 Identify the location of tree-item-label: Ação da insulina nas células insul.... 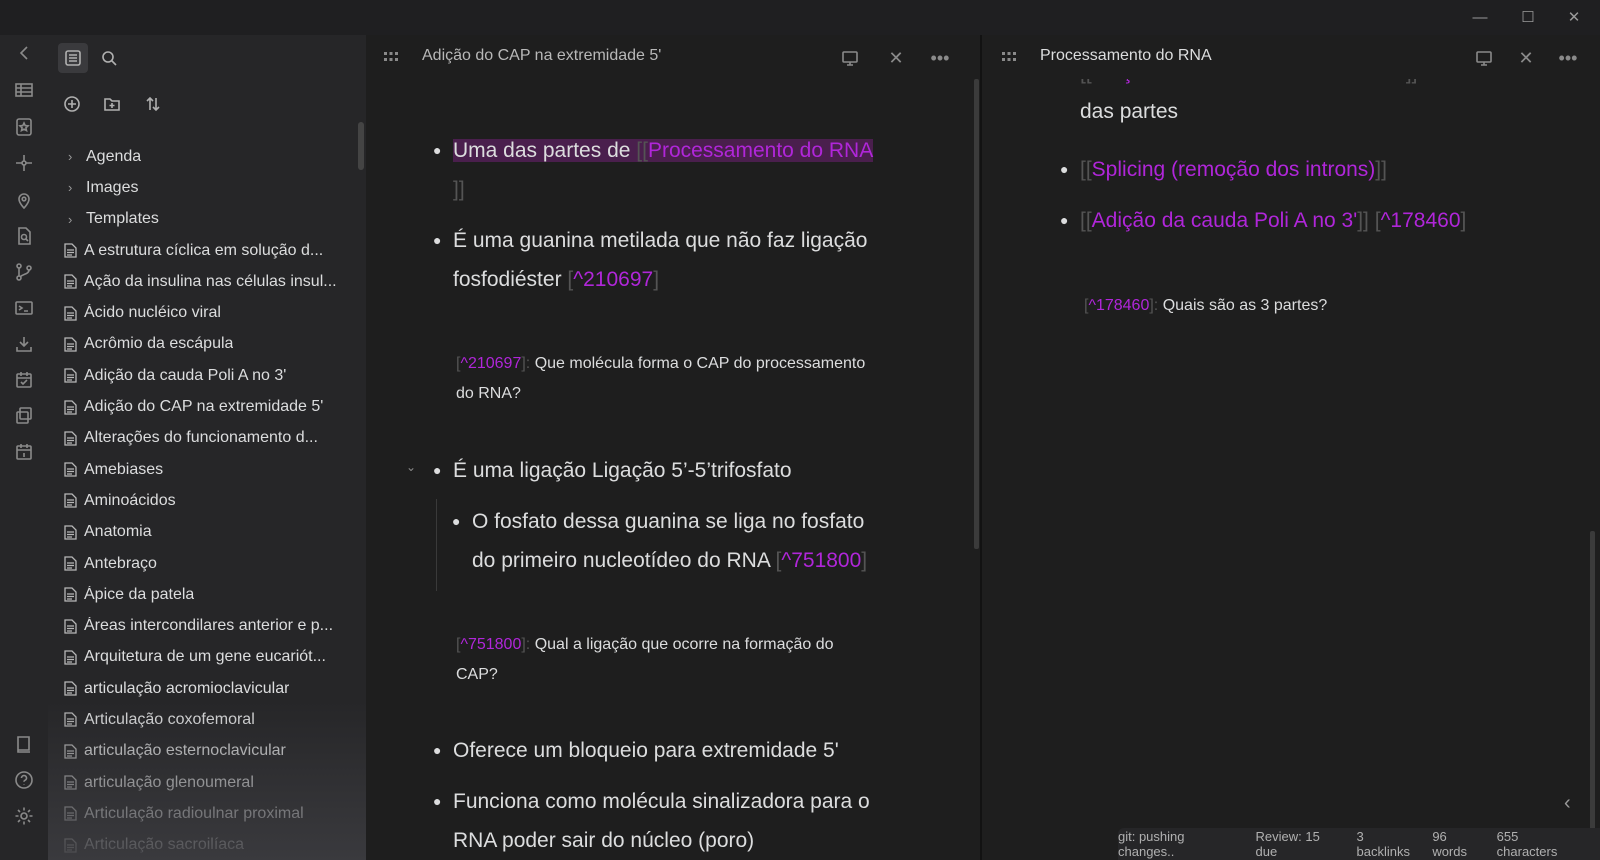
(210, 281).